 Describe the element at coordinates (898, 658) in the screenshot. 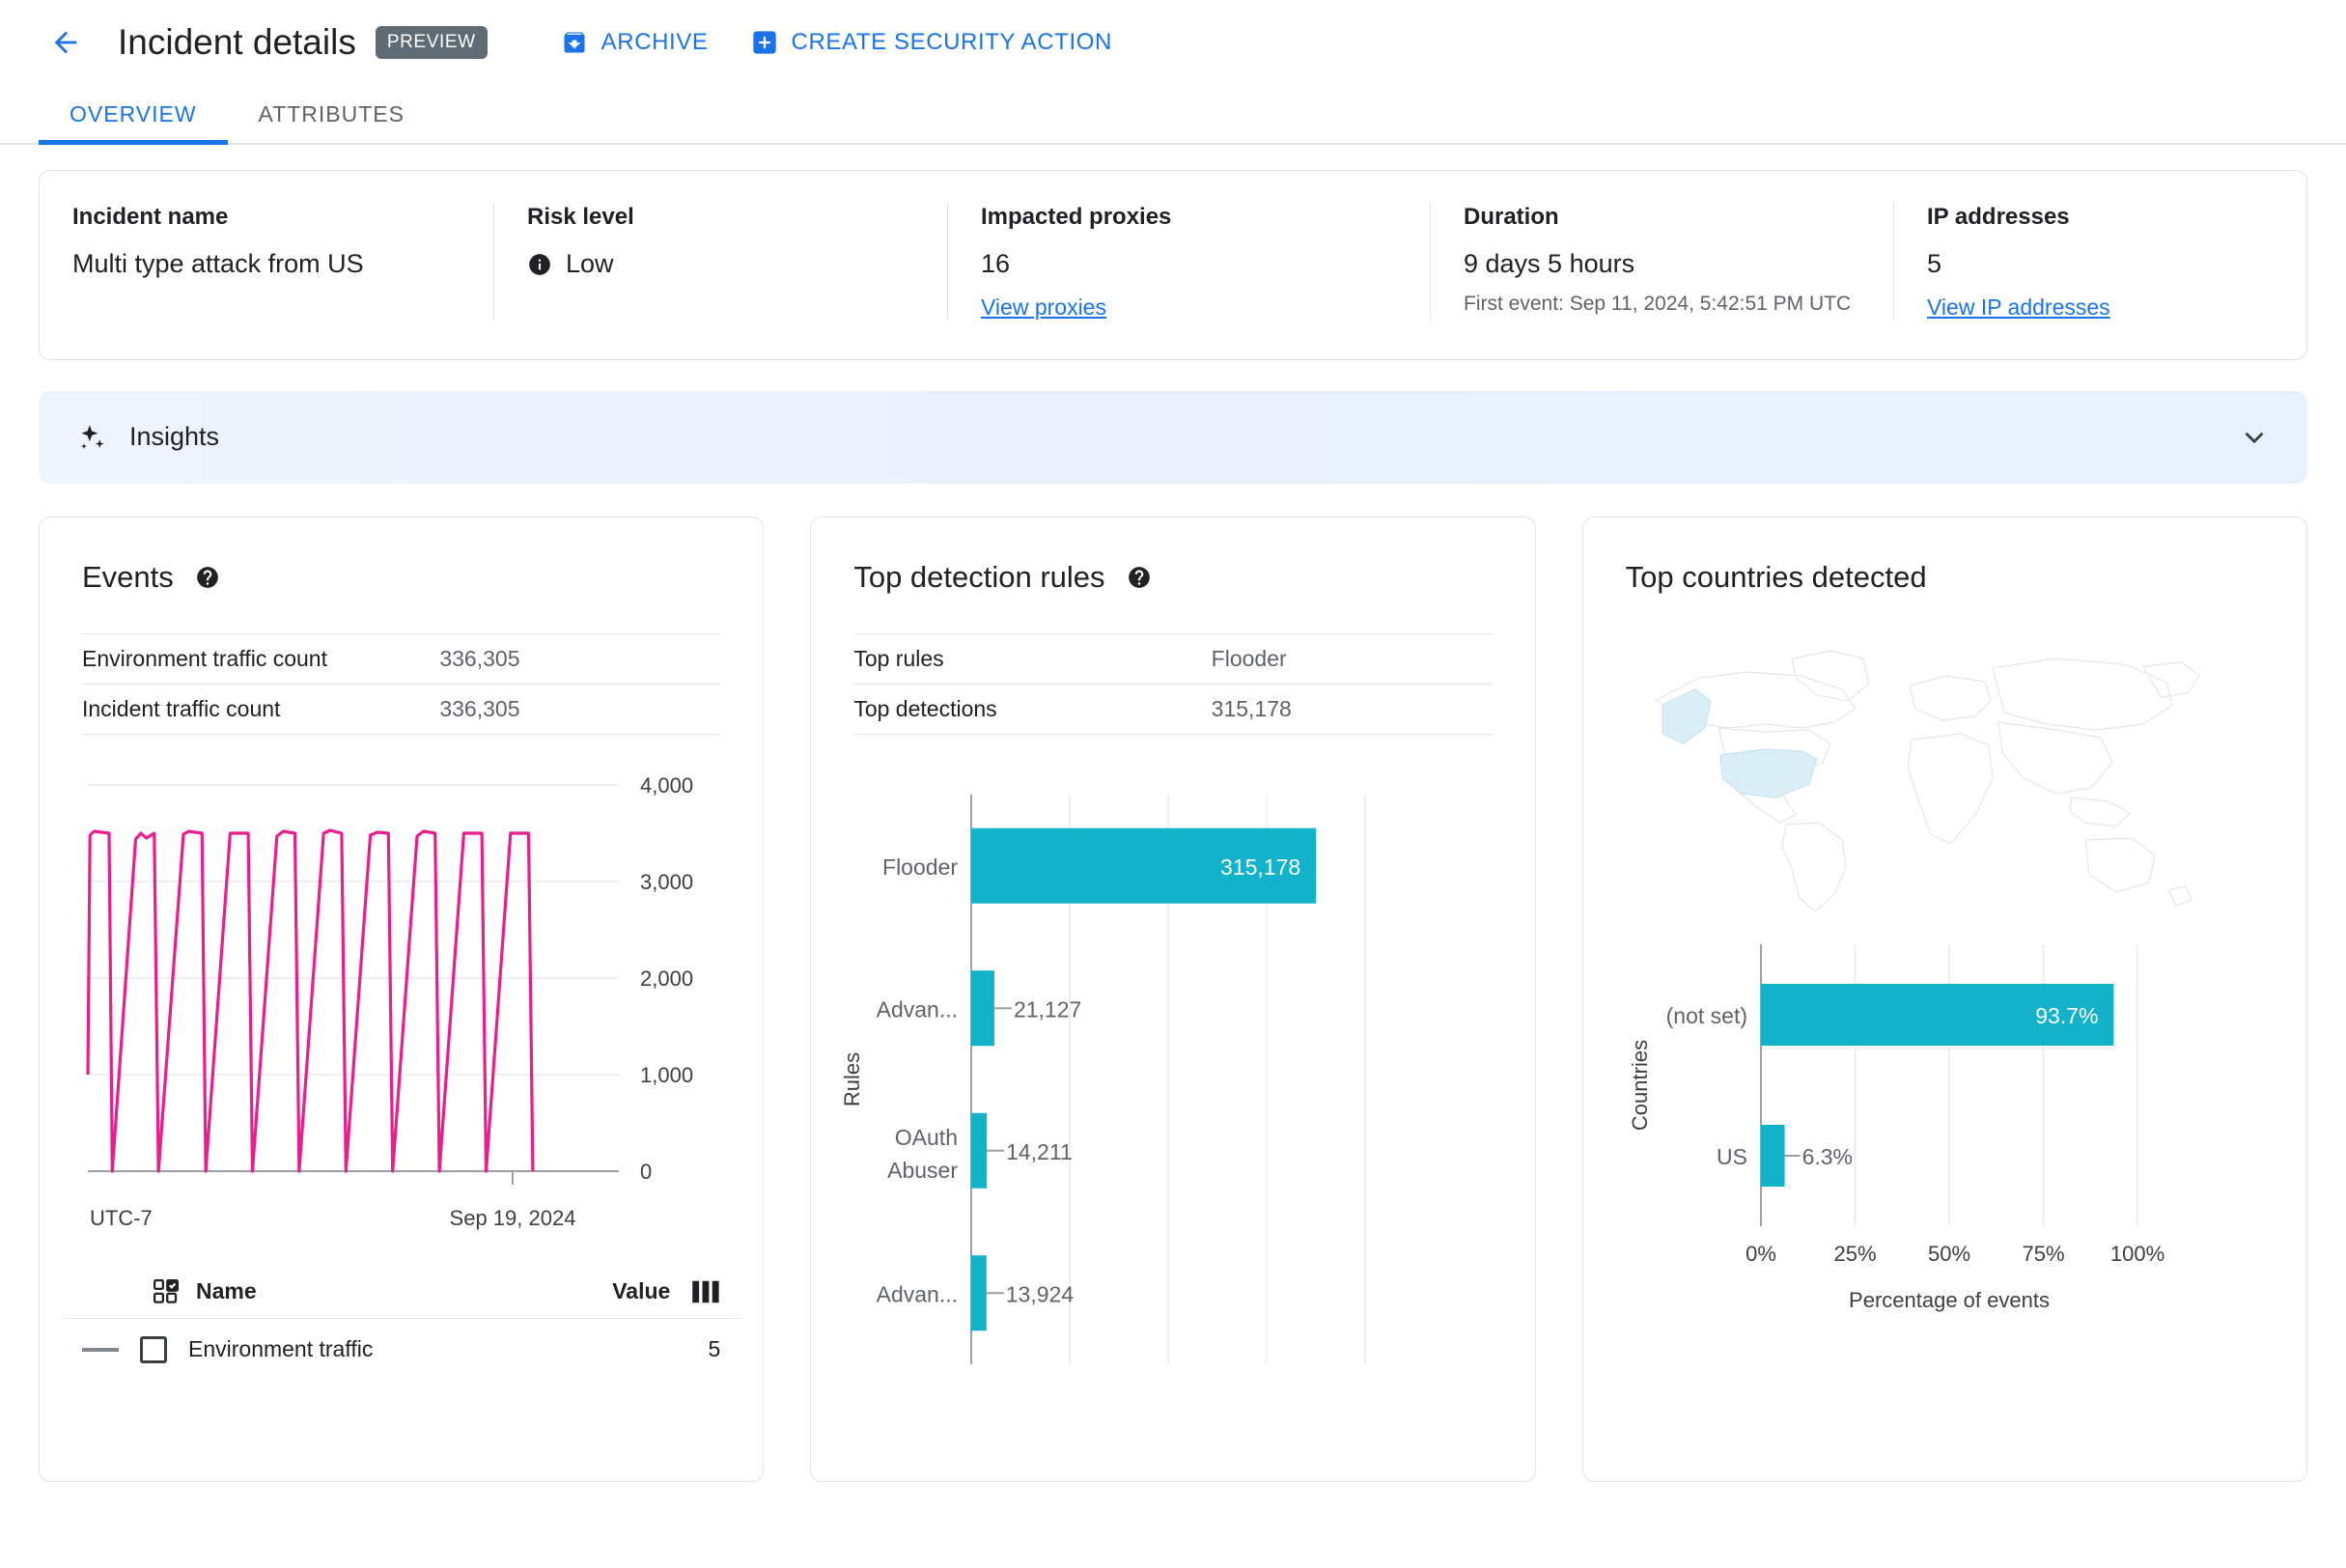

I see `kv-key: Top rules` at that location.